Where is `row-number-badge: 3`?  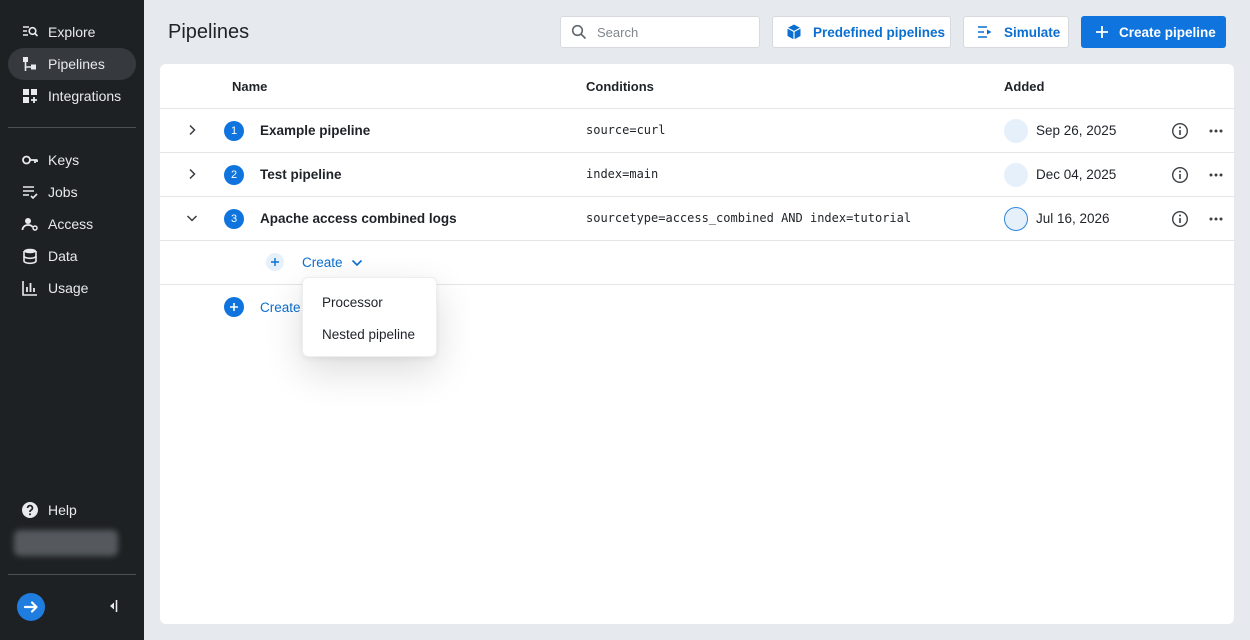 row-number-badge: 3 is located at coordinates (234, 219).